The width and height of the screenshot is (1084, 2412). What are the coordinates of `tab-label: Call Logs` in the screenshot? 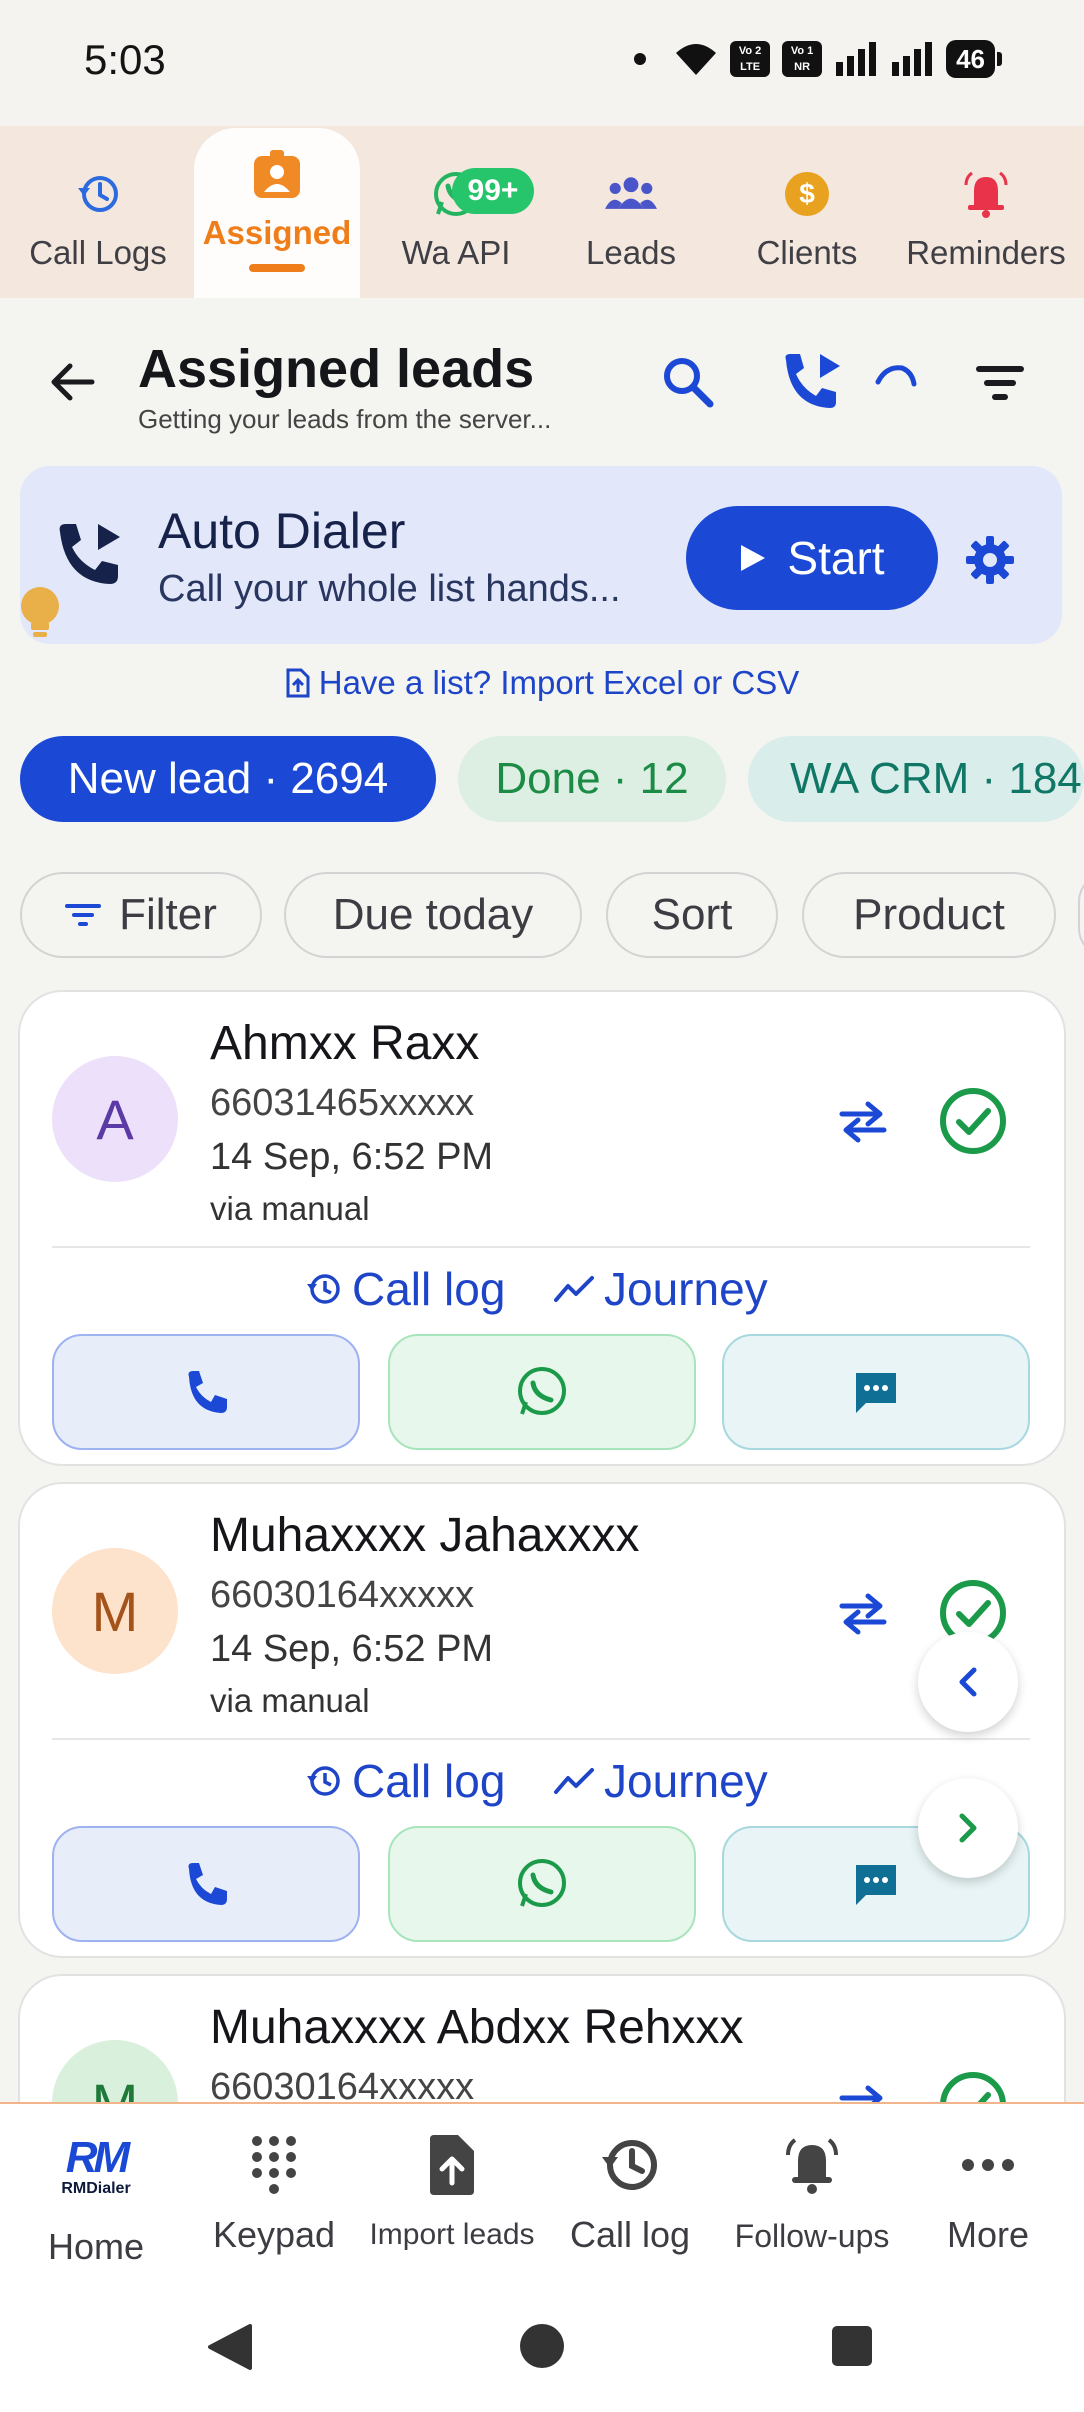 It's located at (98, 252).